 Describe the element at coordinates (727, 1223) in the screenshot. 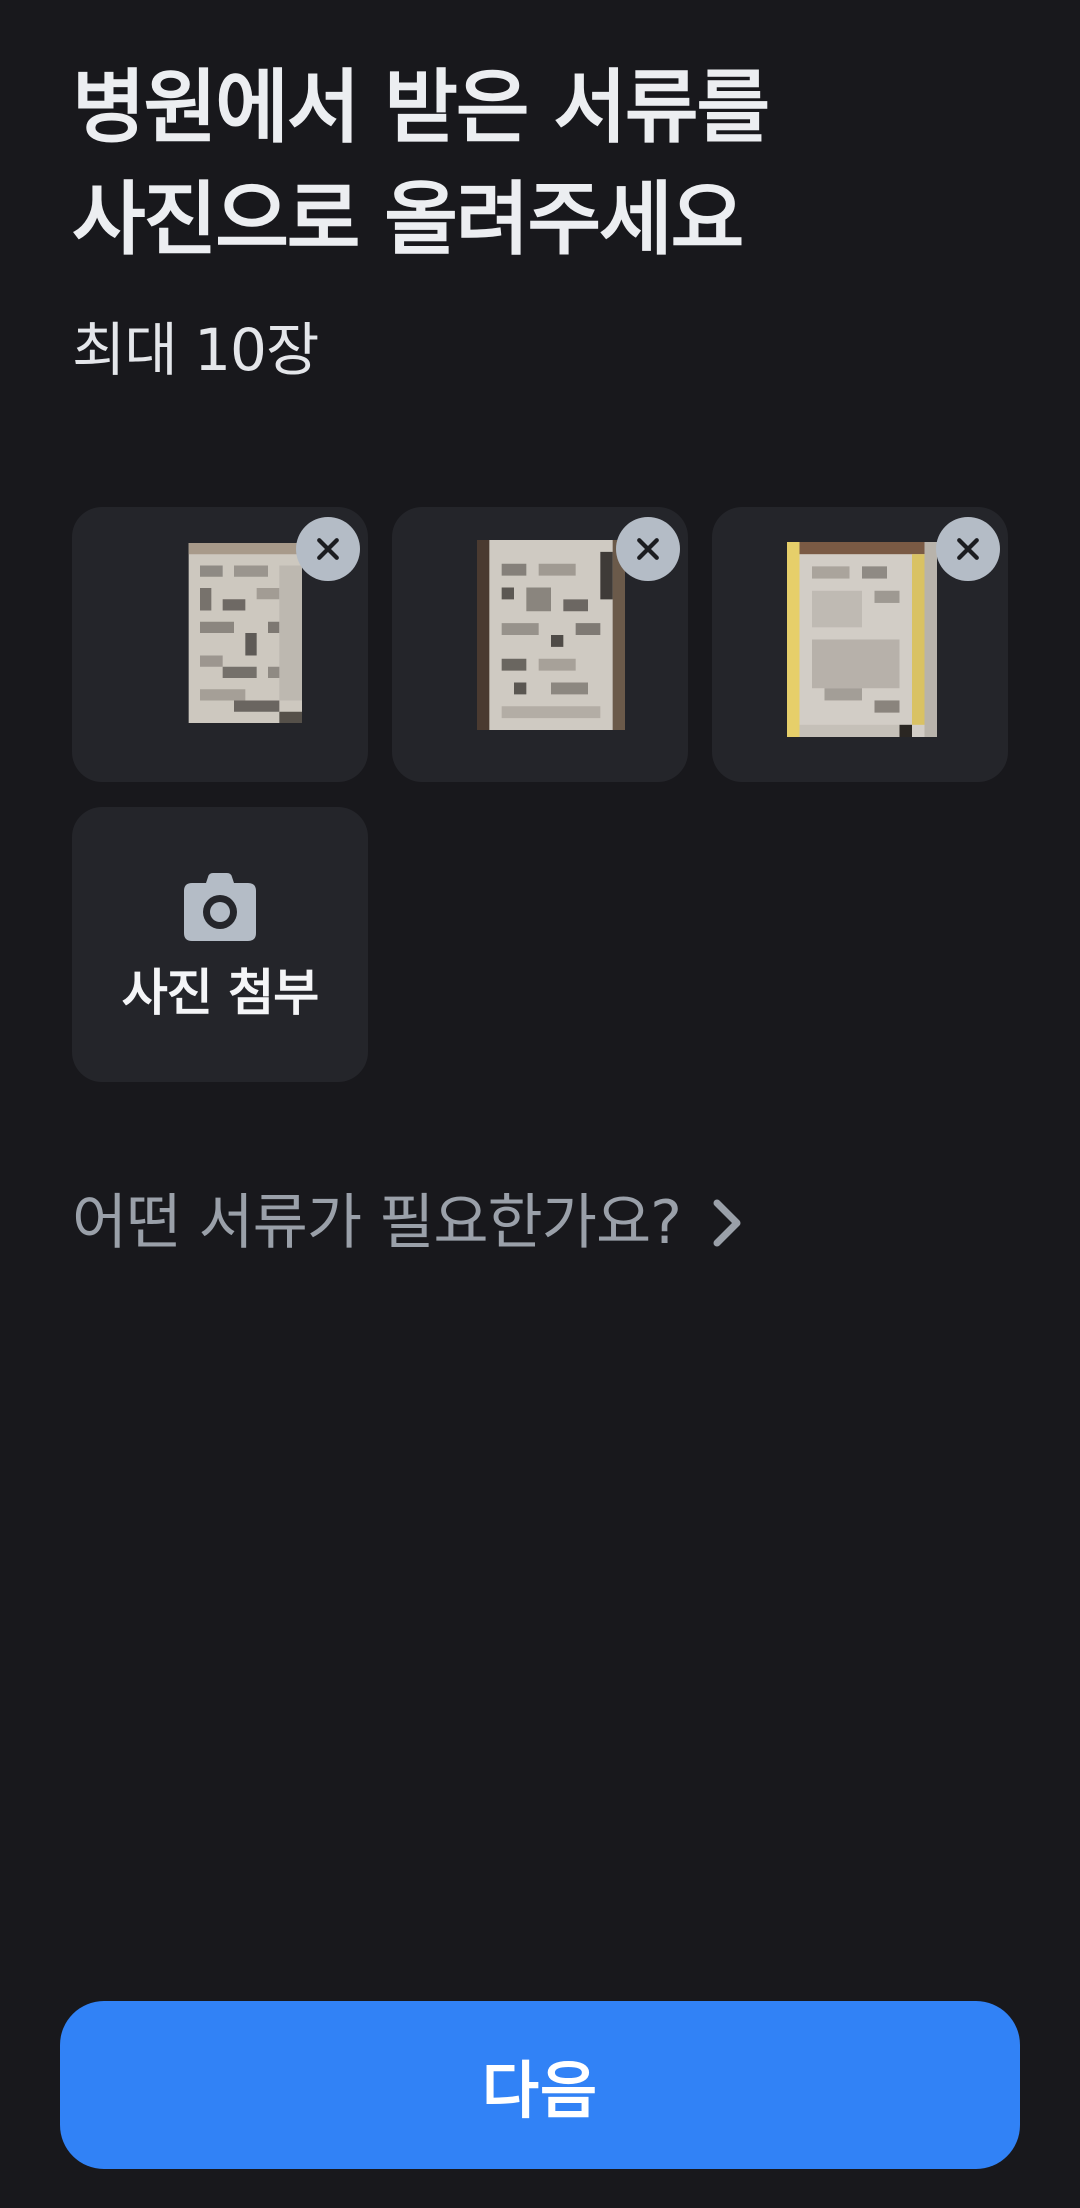

I see `chevron-right-icon` at that location.